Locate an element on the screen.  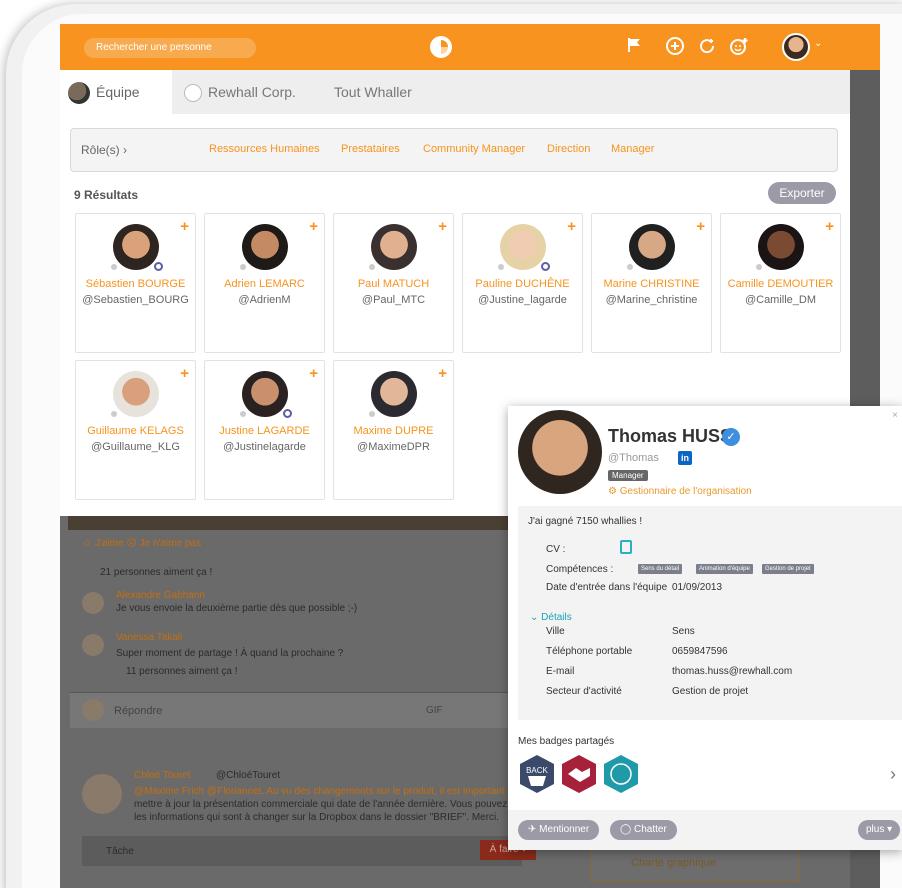
person-name: Justine LAGARDE is located at coordinates (264, 431).